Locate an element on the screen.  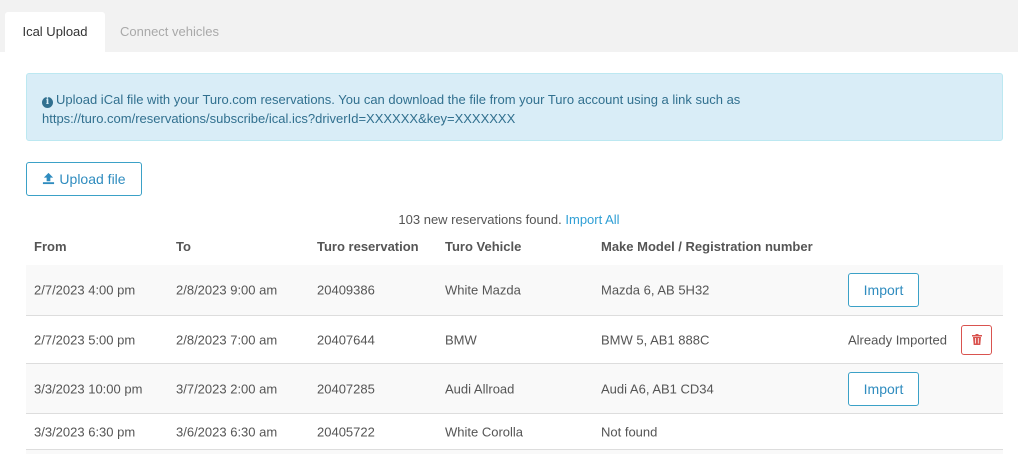
cell-reservation: 20407285 is located at coordinates (346, 388).